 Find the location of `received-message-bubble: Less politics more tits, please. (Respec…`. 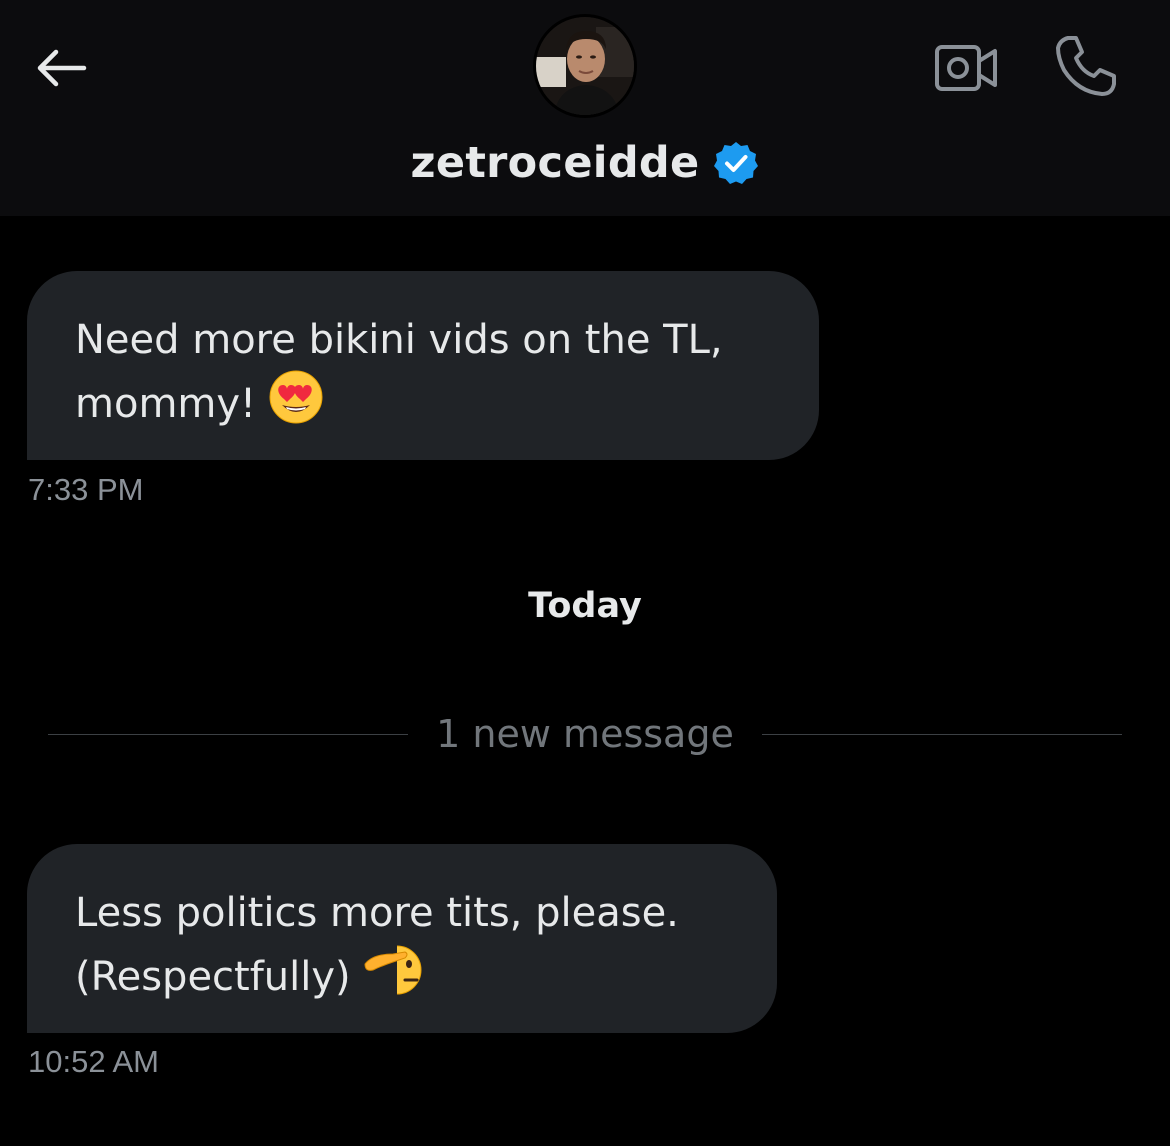

received-message-bubble: Less politics more tits, please. (Respec… is located at coordinates (402, 938).